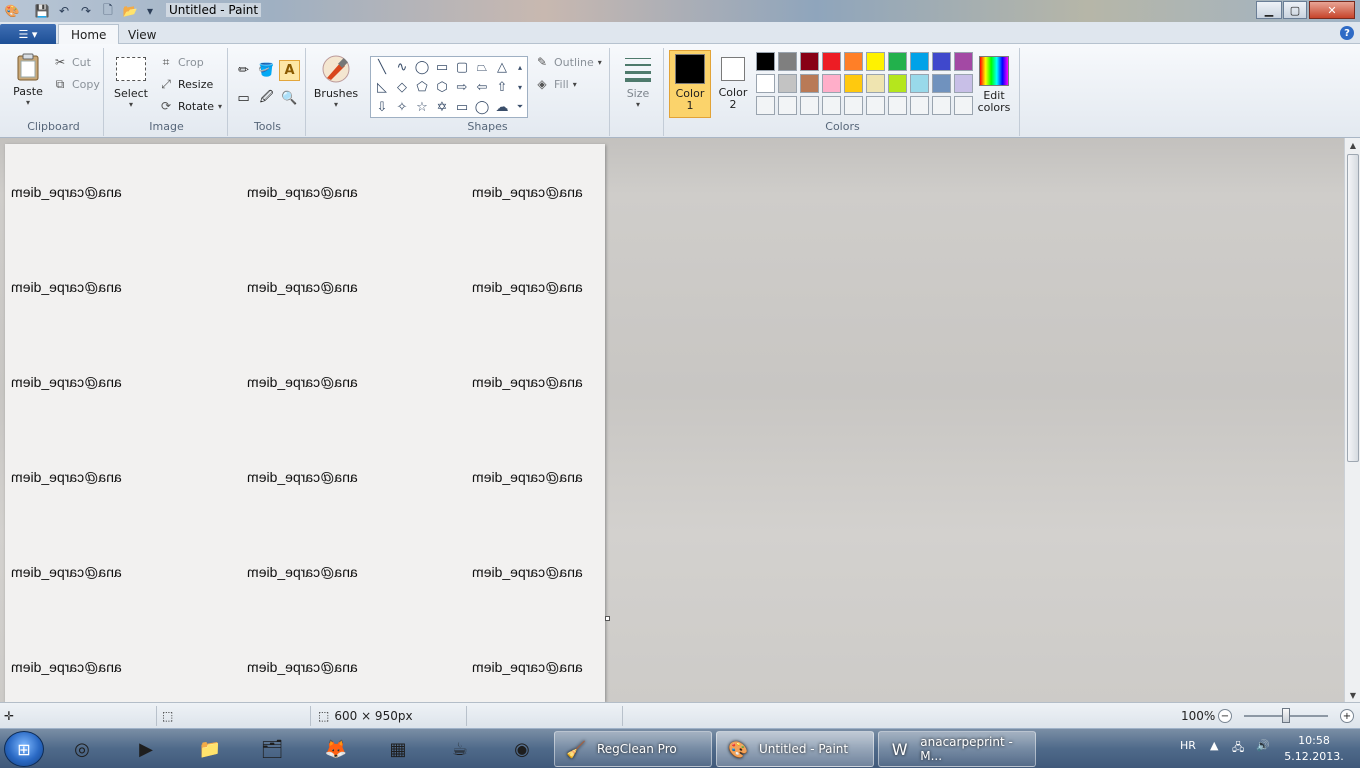 This screenshot has height=768, width=1360. I want to click on tab-view: View, so click(142, 34).